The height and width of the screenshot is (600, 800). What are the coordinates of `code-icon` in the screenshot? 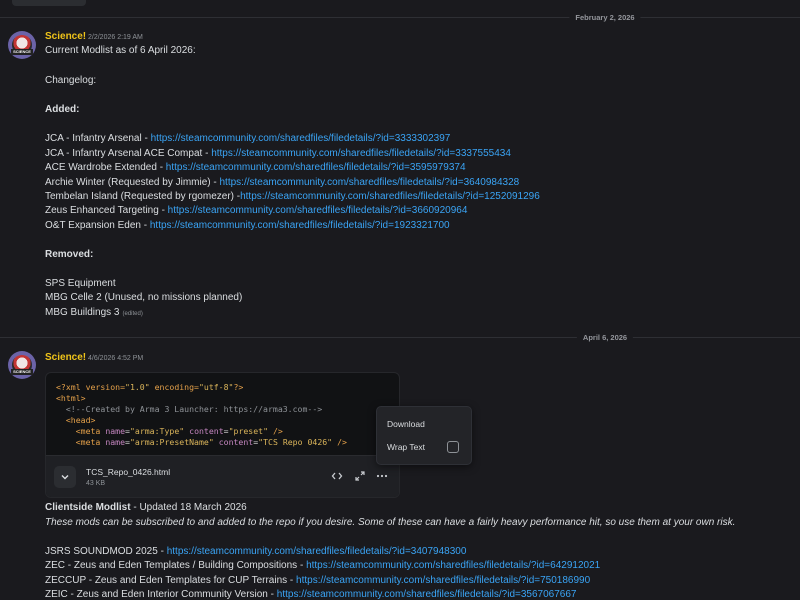 It's located at (337, 478).